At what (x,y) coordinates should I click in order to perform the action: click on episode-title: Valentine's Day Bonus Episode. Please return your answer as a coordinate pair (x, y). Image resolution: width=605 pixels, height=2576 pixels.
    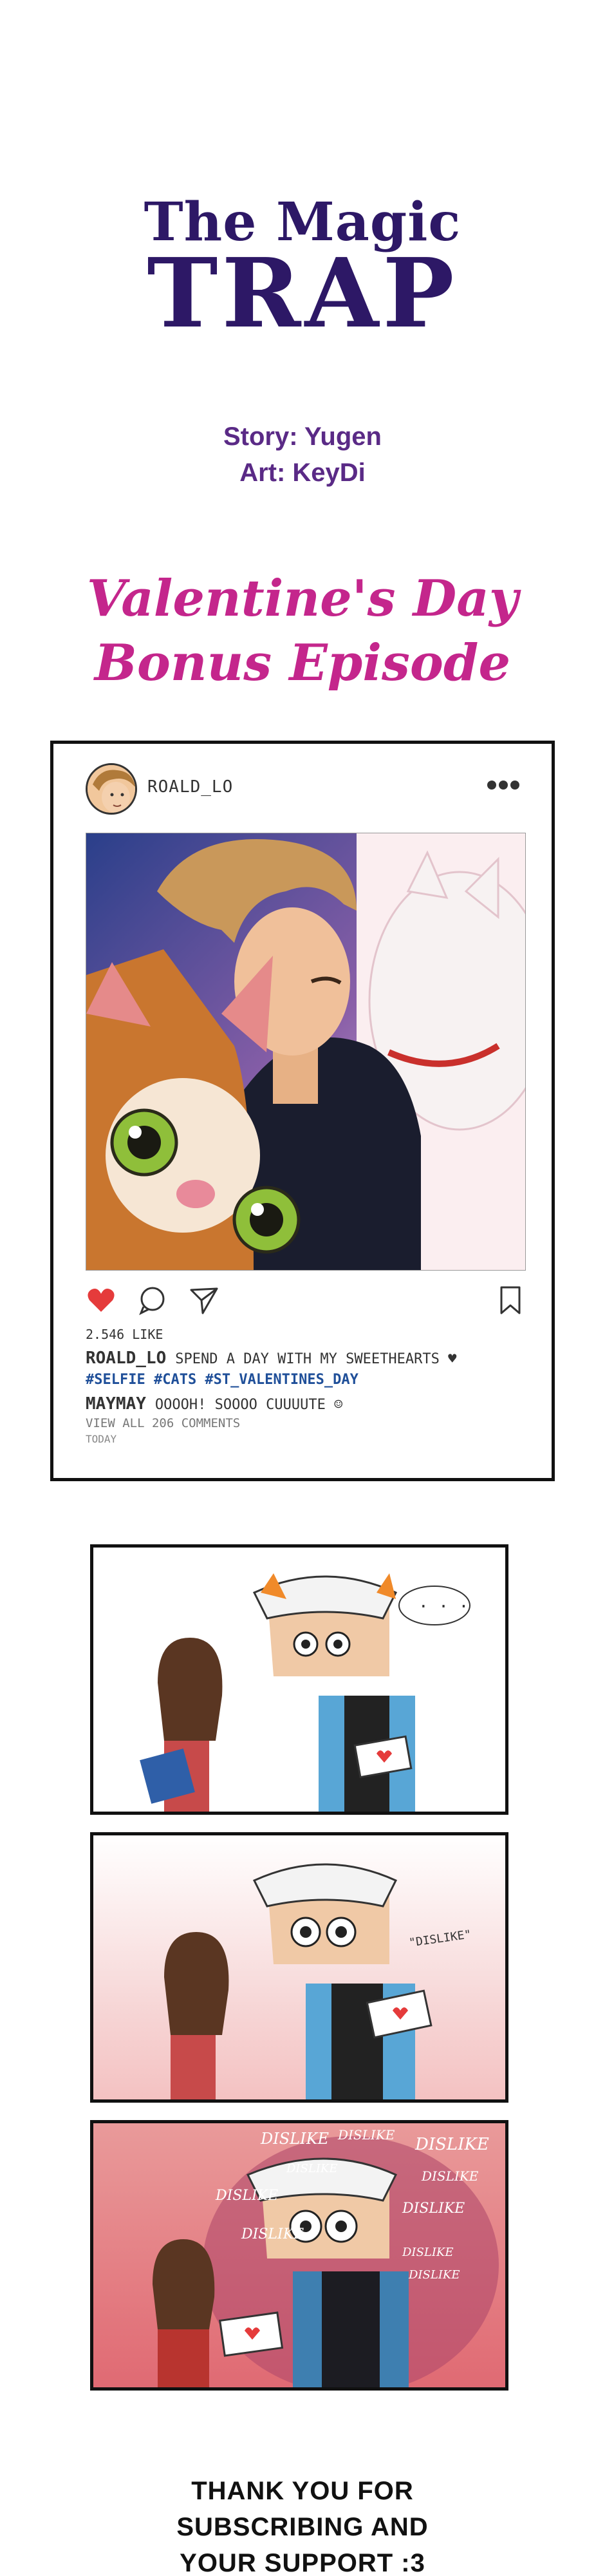
    Looking at the image, I should click on (302, 631).